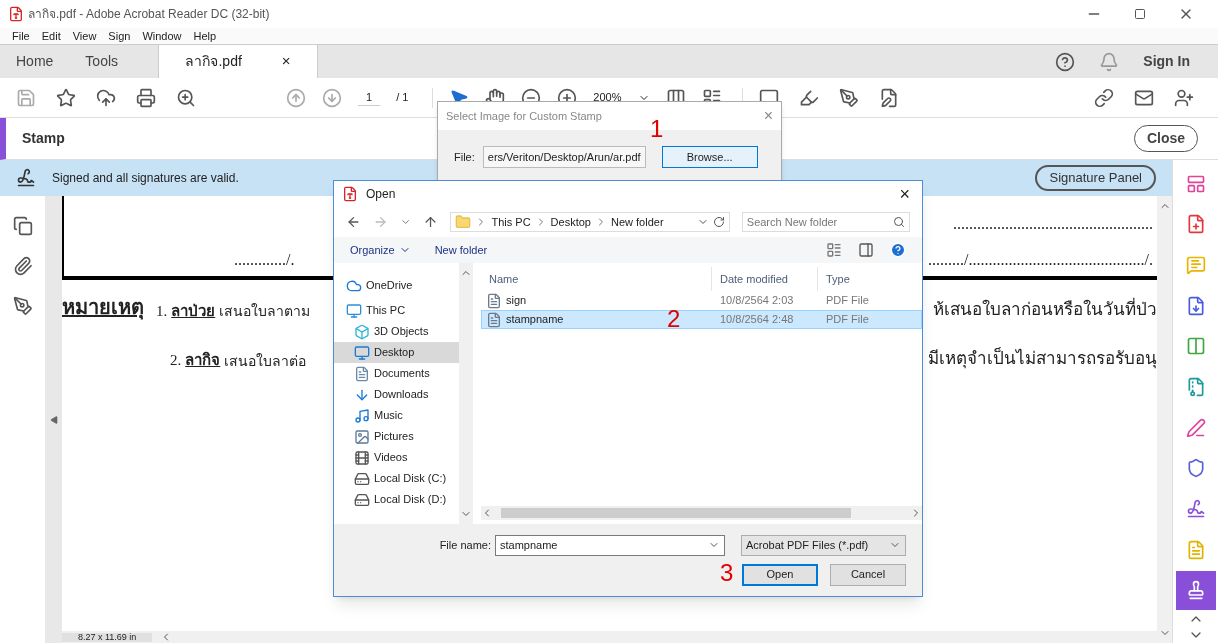 The width and height of the screenshot is (1218, 643). I want to click on paperclip-icon, so click(22, 266).